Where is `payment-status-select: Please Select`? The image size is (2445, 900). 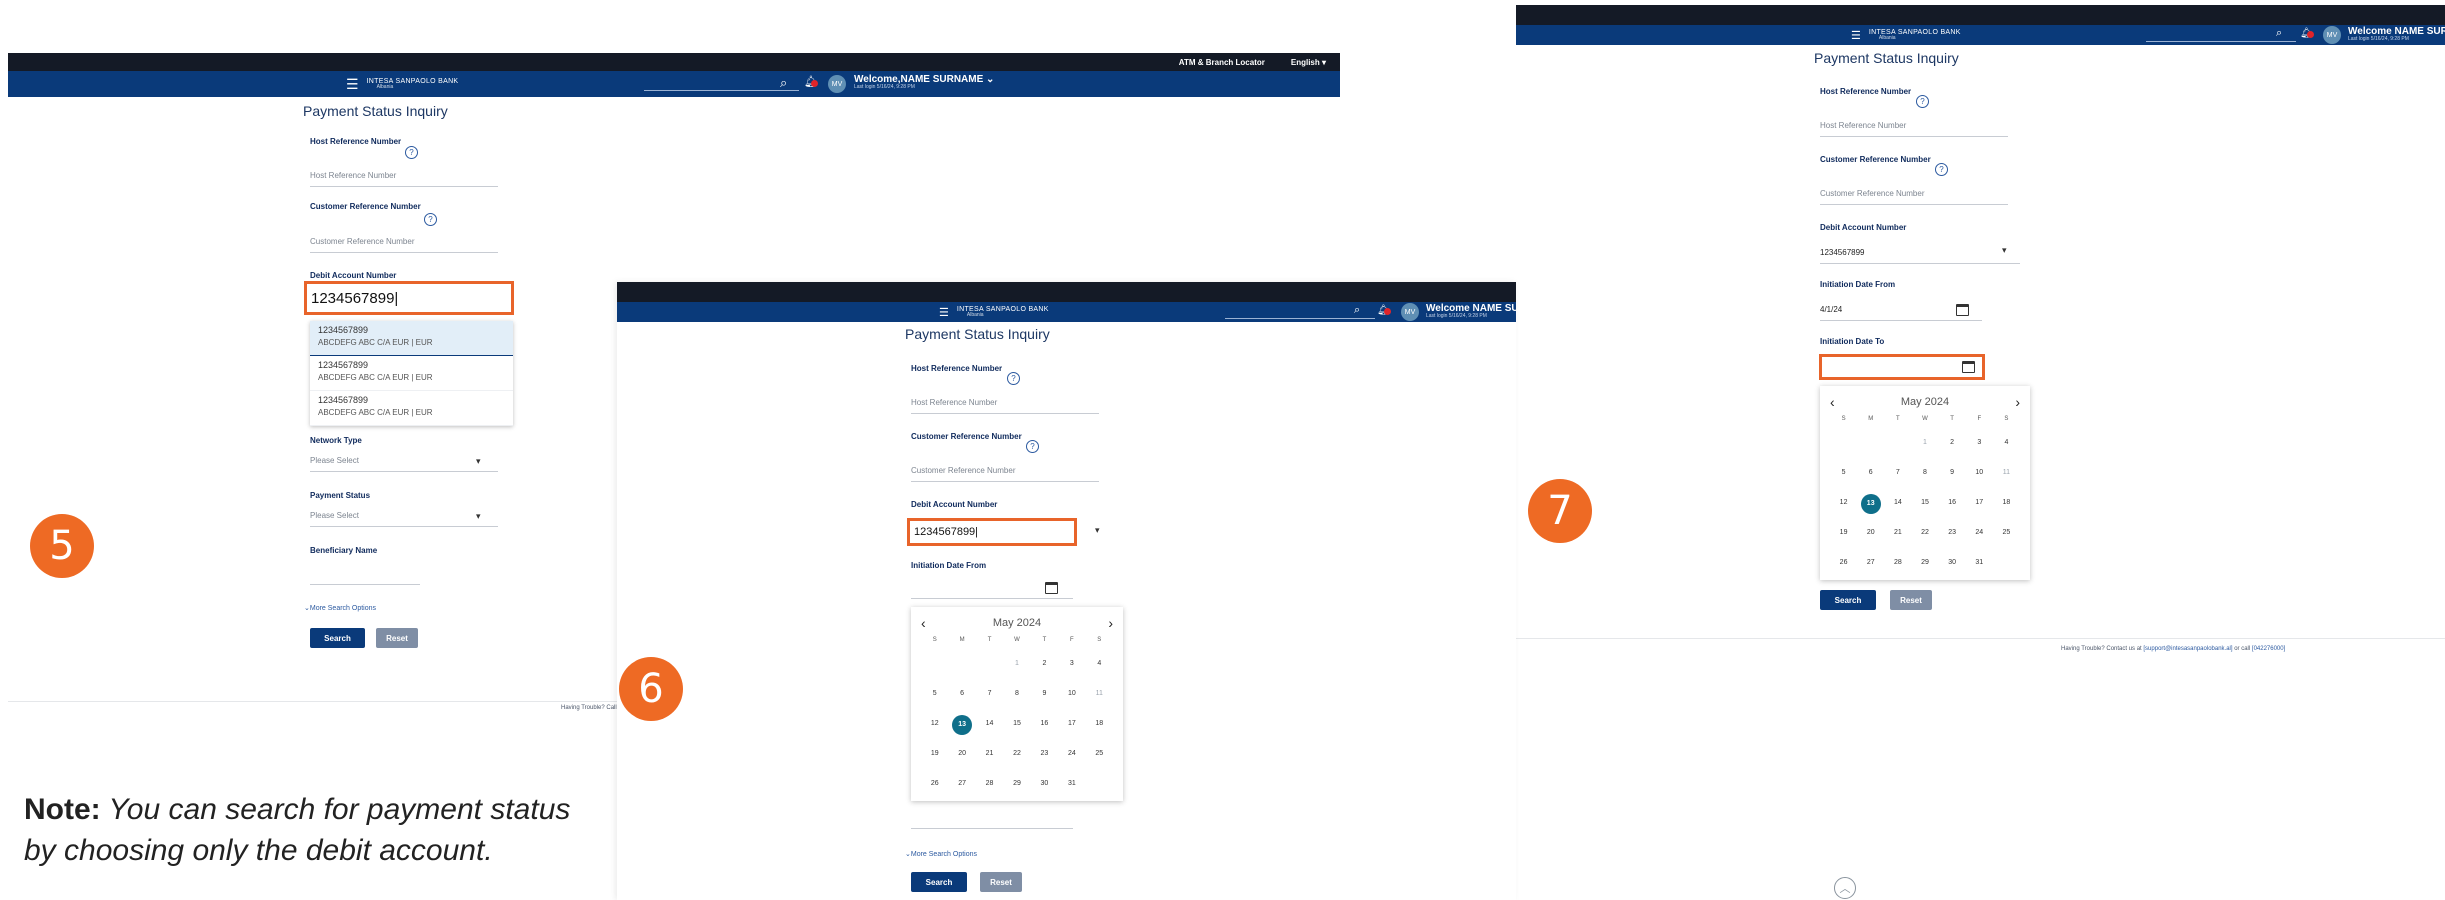
payment-status-select: Please Select is located at coordinates (404, 519).